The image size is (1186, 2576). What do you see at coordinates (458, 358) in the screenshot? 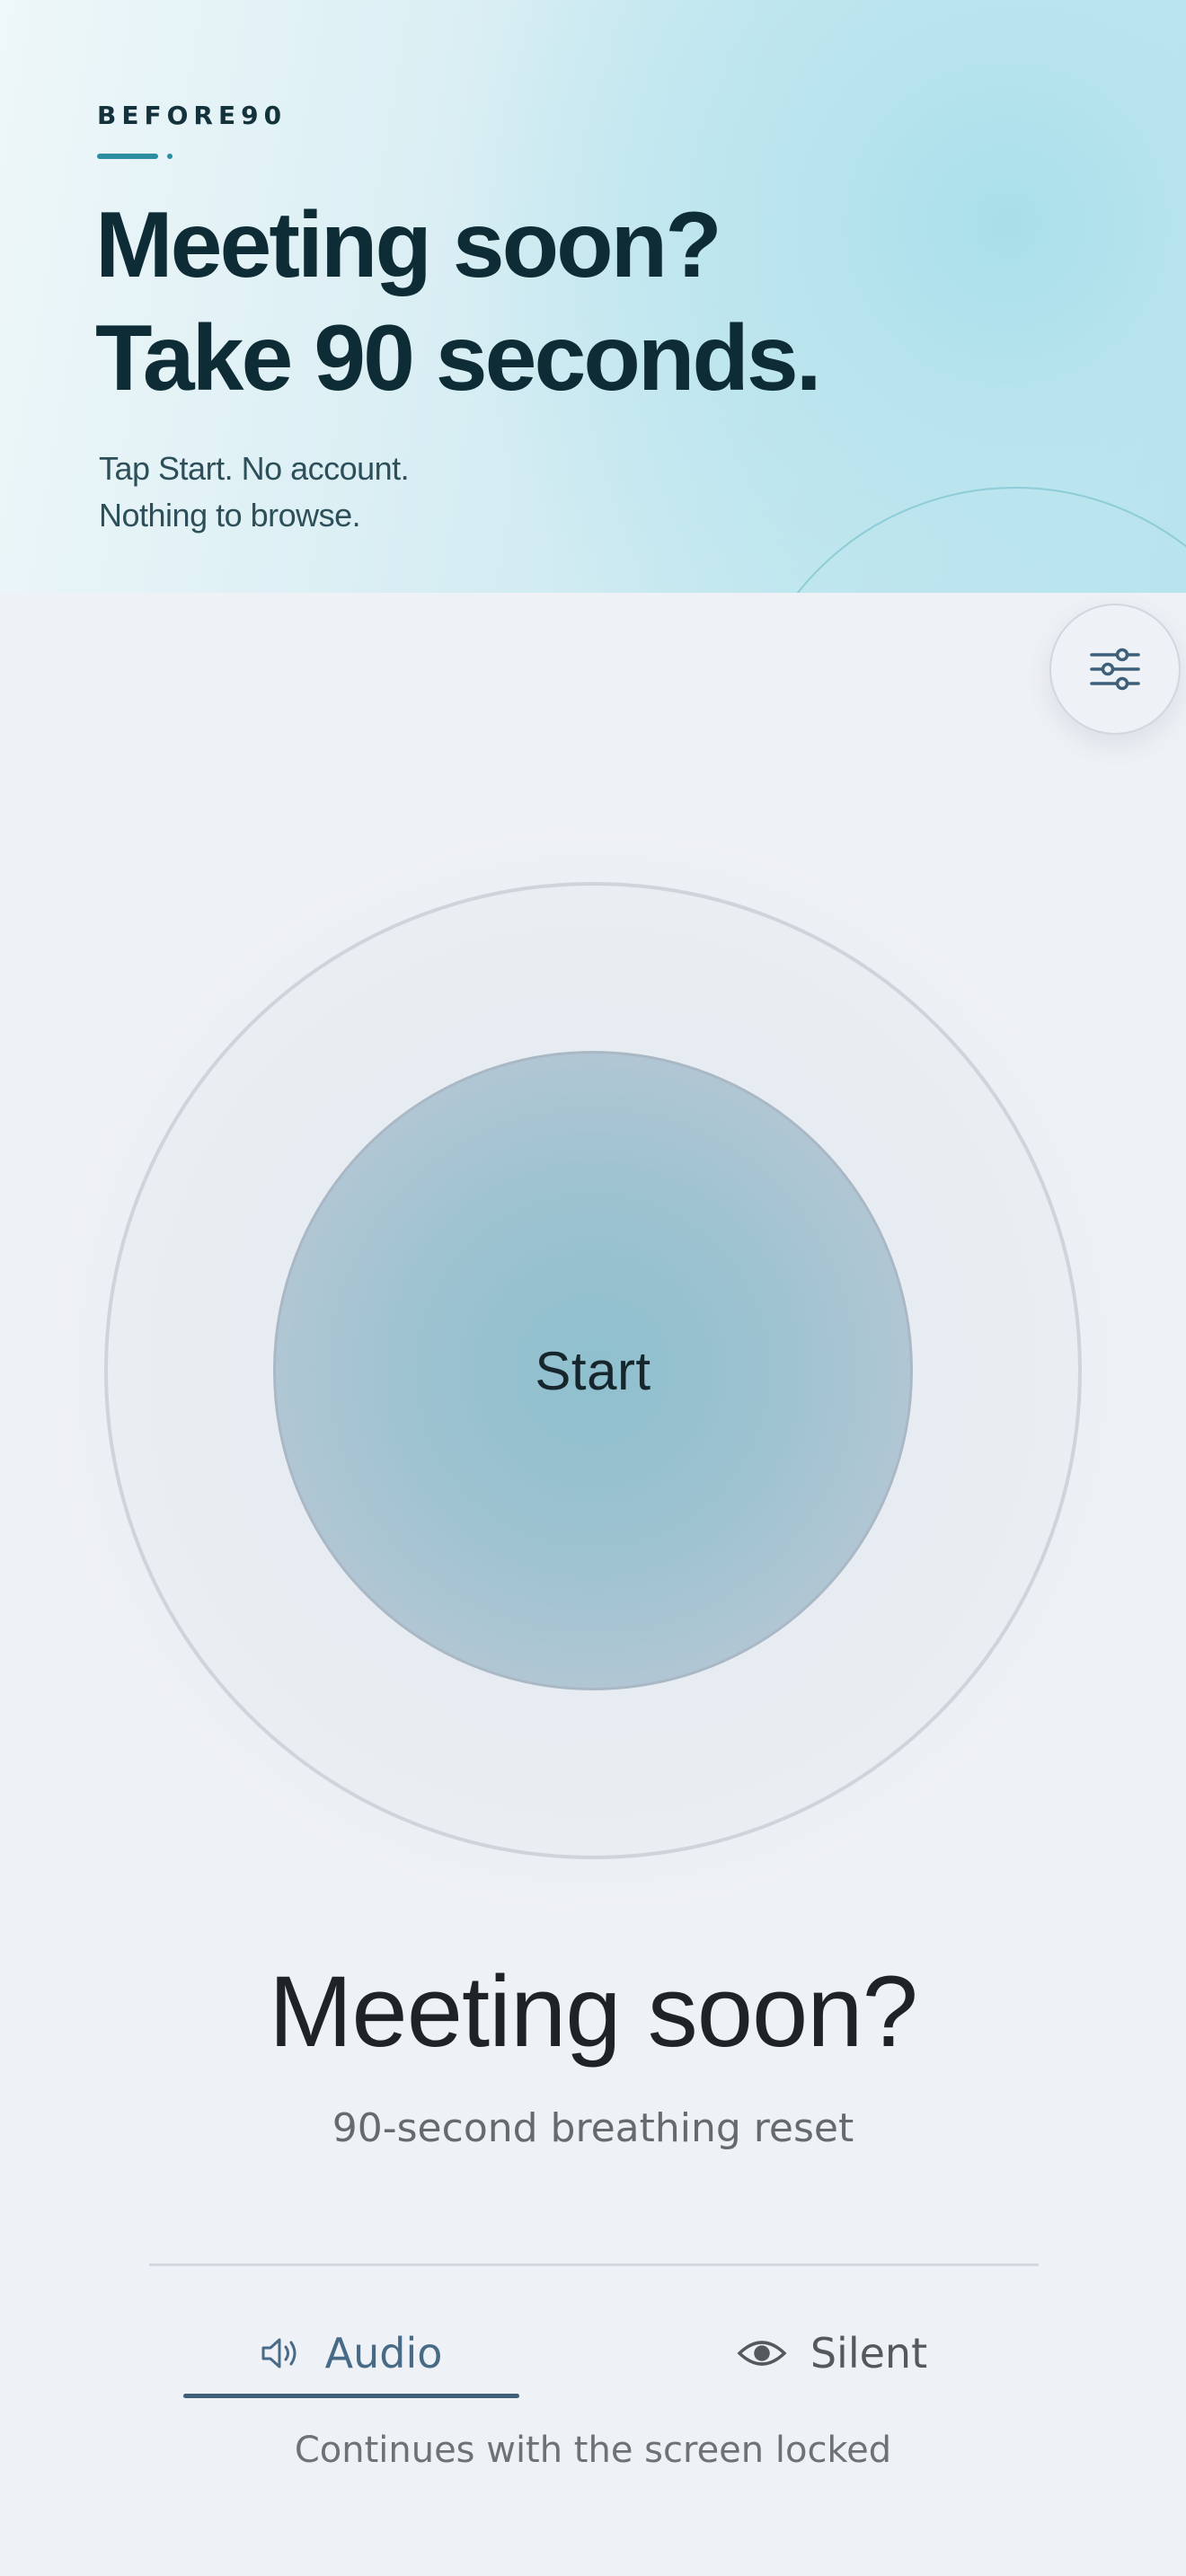
I see `headline-line-2: Take 90 seconds.` at bounding box center [458, 358].